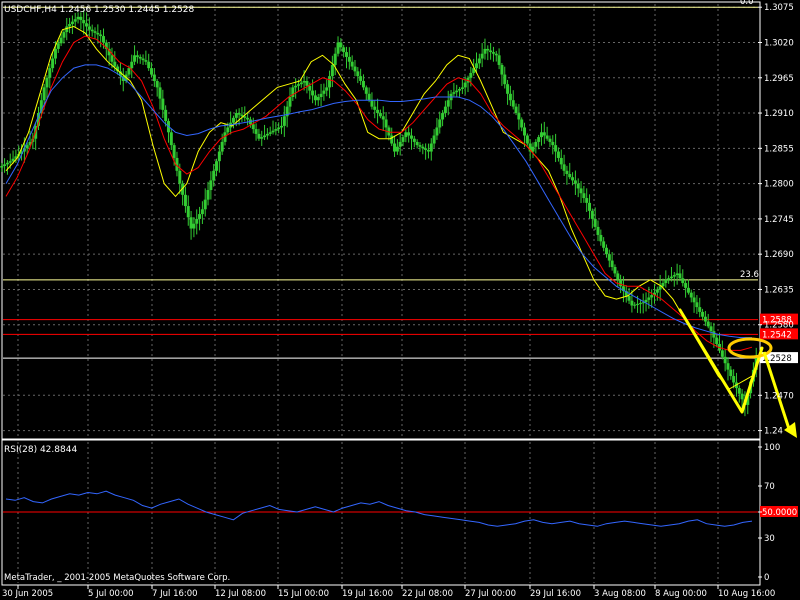  I want to click on chart-title: USDCHF,H4 1.2456 1.2530 1.2445 1.2528, so click(99, 10).